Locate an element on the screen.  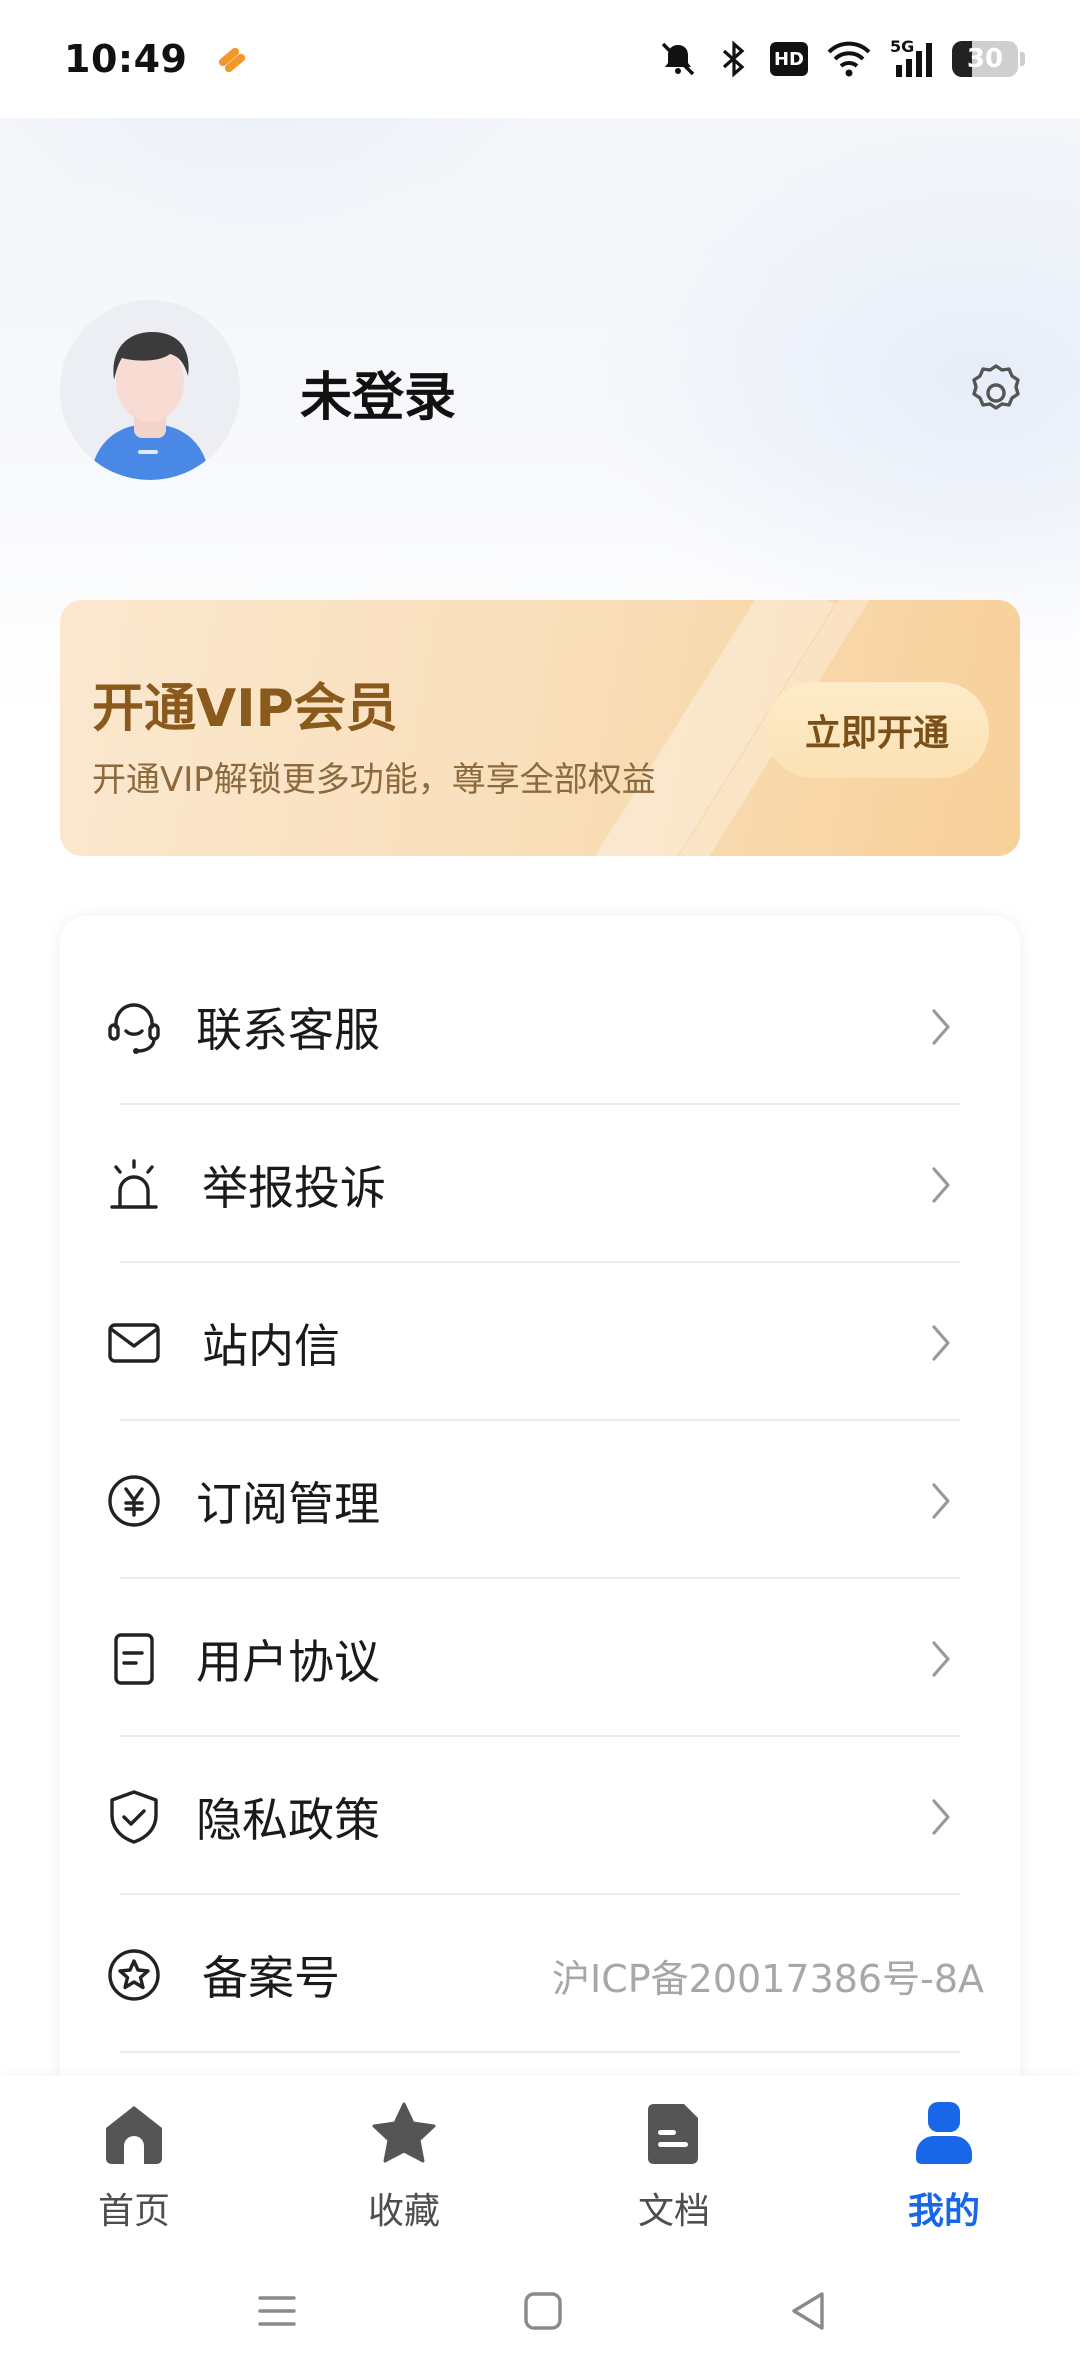
menu-item-report: 举报投诉 is located at coordinates (540, 1185).